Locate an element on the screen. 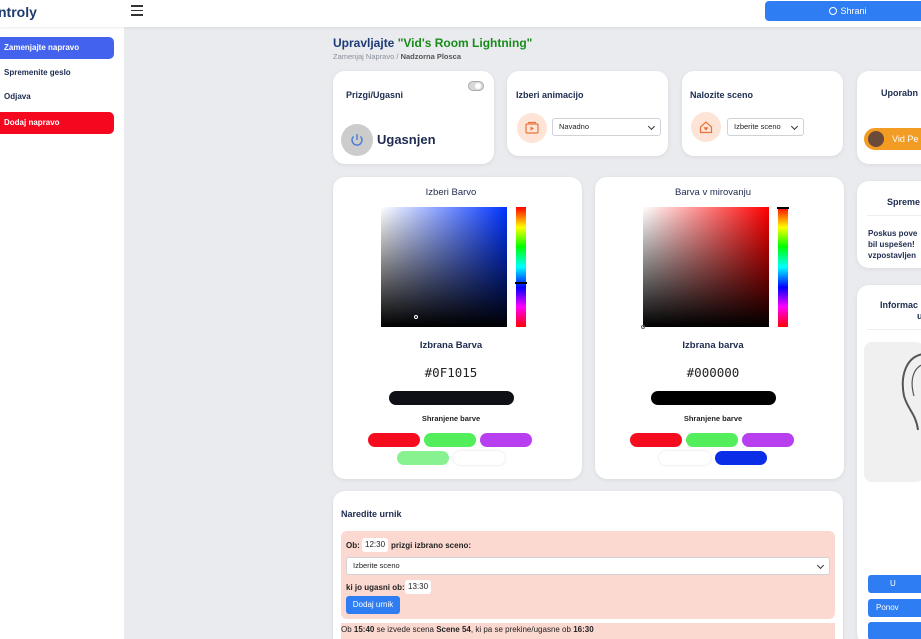 This screenshot has width=921, height=639. device-name: "Vid's Room Lightning" is located at coordinates (465, 43).